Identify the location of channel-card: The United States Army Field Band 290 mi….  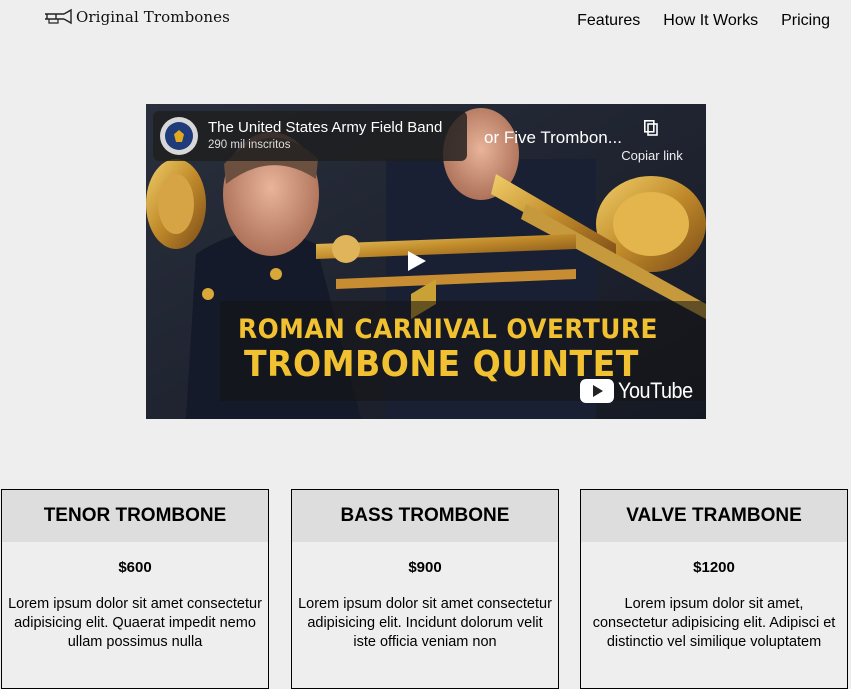
(310, 136).